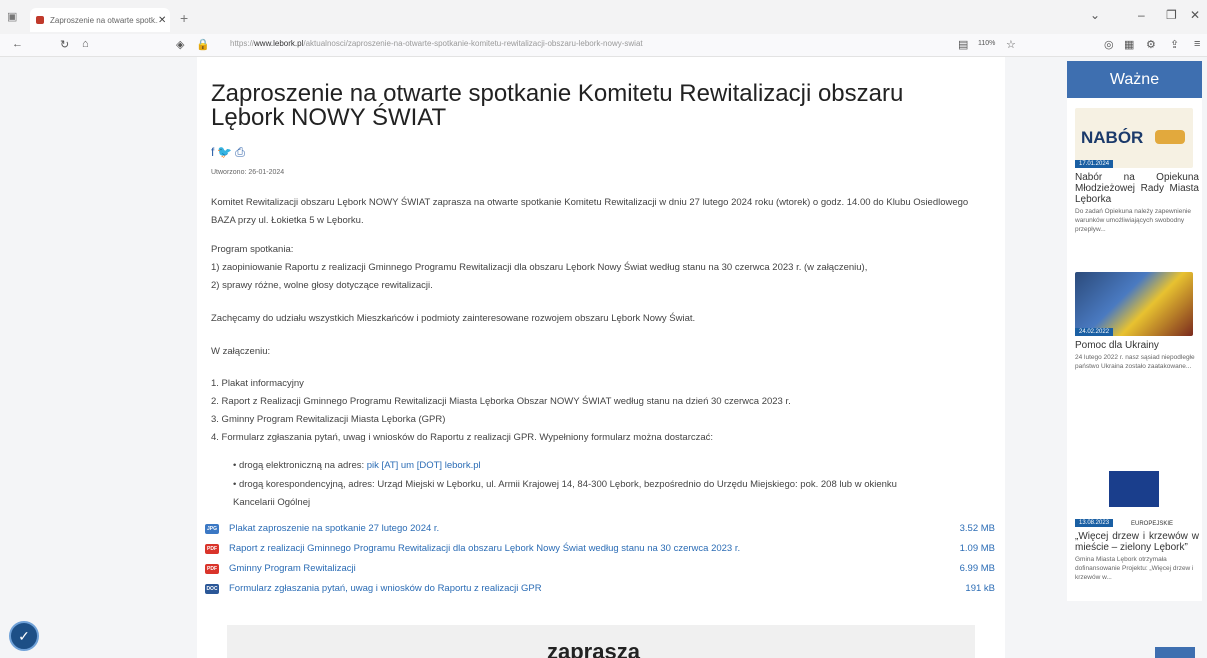 Image resolution: width=1207 pixels, height=658 pixels. I want to click on bullet-email-text: • drogą elektroniczną na adres:, so click(300, 465).